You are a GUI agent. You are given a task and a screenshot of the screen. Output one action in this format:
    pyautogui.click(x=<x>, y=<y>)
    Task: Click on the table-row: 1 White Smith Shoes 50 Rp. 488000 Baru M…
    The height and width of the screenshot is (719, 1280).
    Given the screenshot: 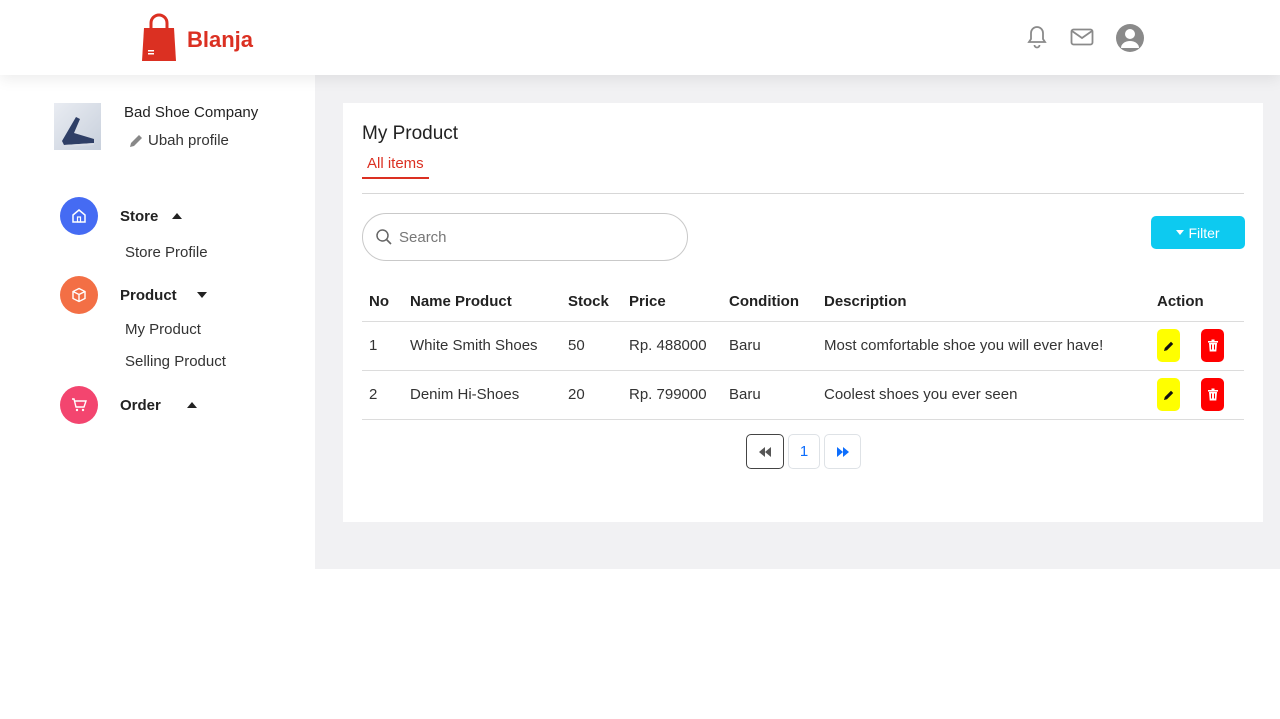 What is the action you would take?
    pyautogui.click(x=803, y=346)
    